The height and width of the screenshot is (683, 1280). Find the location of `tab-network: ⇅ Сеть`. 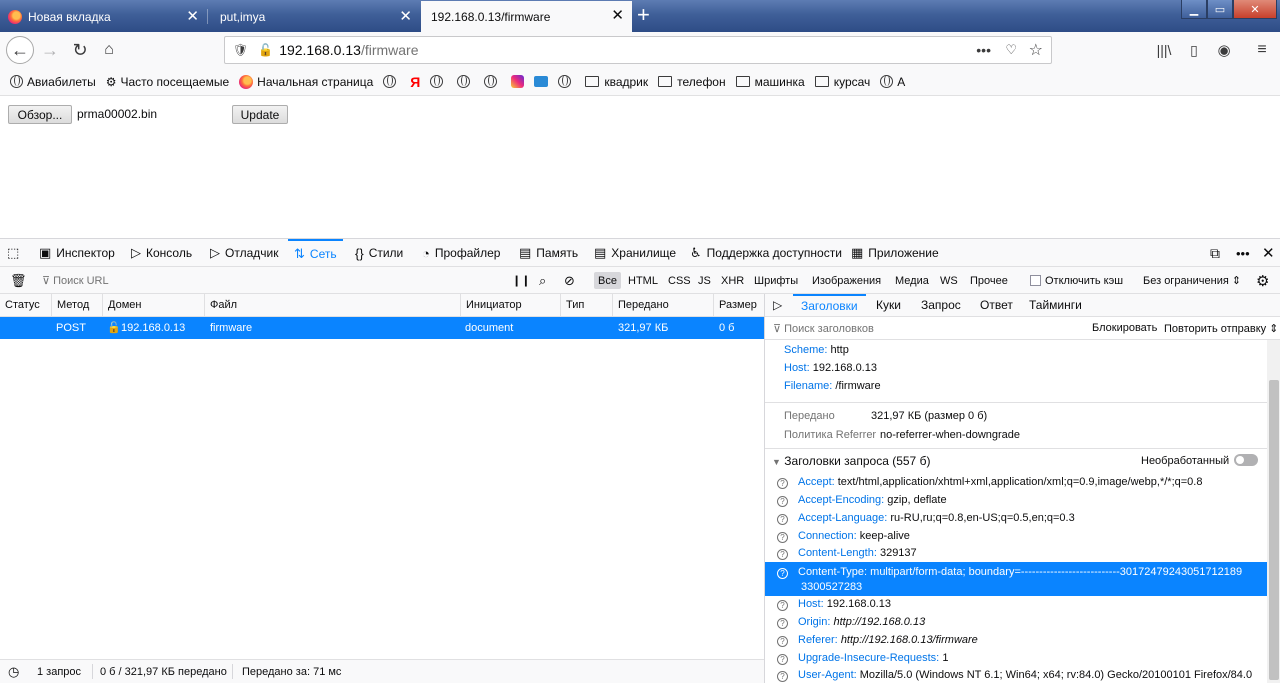

tab-network: ⇅ Сеть is located at coordinates (315, 253).